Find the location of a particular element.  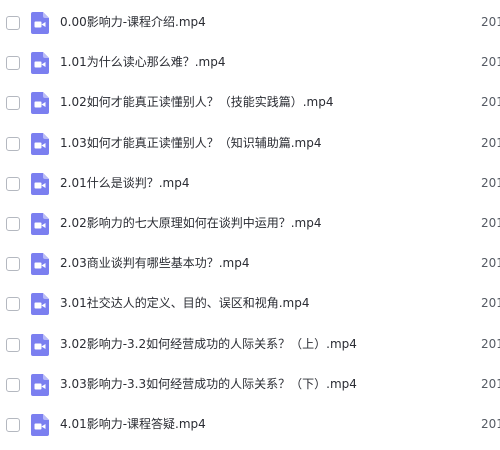

file-row: 3.02影响力-3.2如何经营成功的人际关系？（上）.mp4 201 is located at coordinates (250, 345).